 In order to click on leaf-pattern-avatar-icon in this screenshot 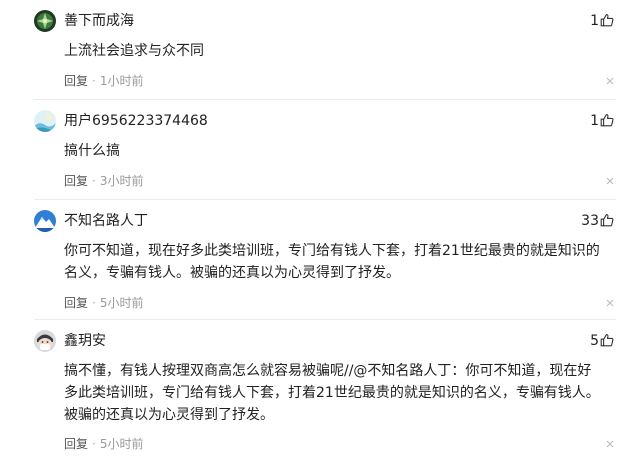, I will do `click(45, 21)`.